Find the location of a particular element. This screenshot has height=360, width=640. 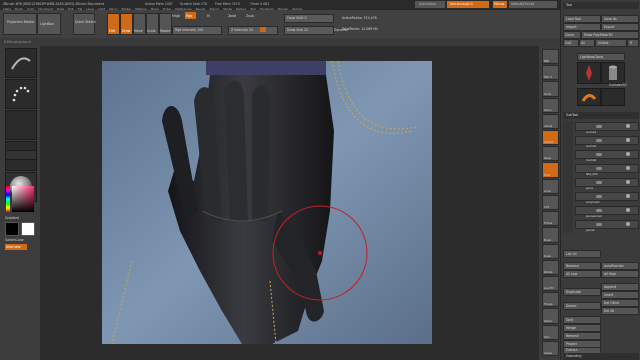

z-intensity-slider: Z Intensity 25 is located at coordinates (253, 30).